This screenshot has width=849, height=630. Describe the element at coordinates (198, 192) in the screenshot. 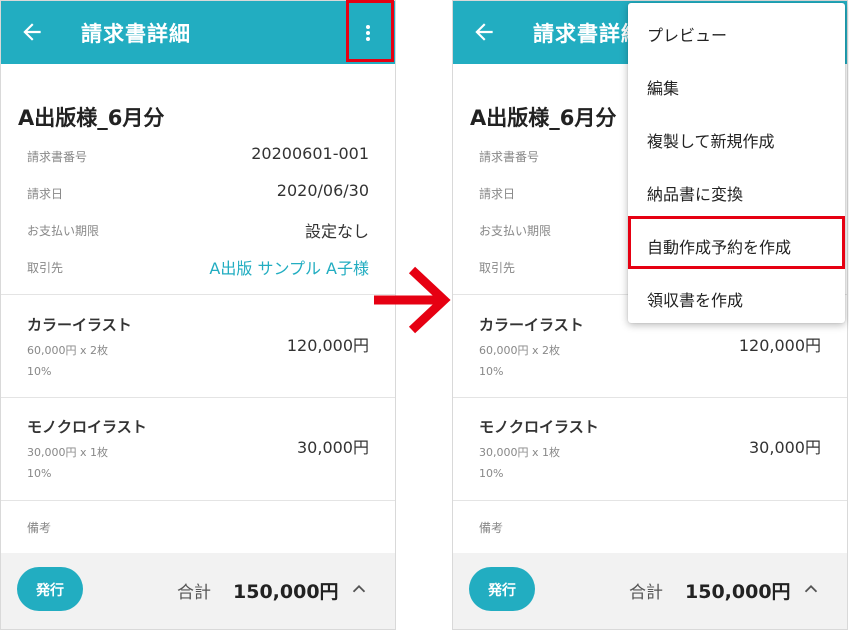

I see `invoice-date-row: 請求日 2020/06/30` at that location.